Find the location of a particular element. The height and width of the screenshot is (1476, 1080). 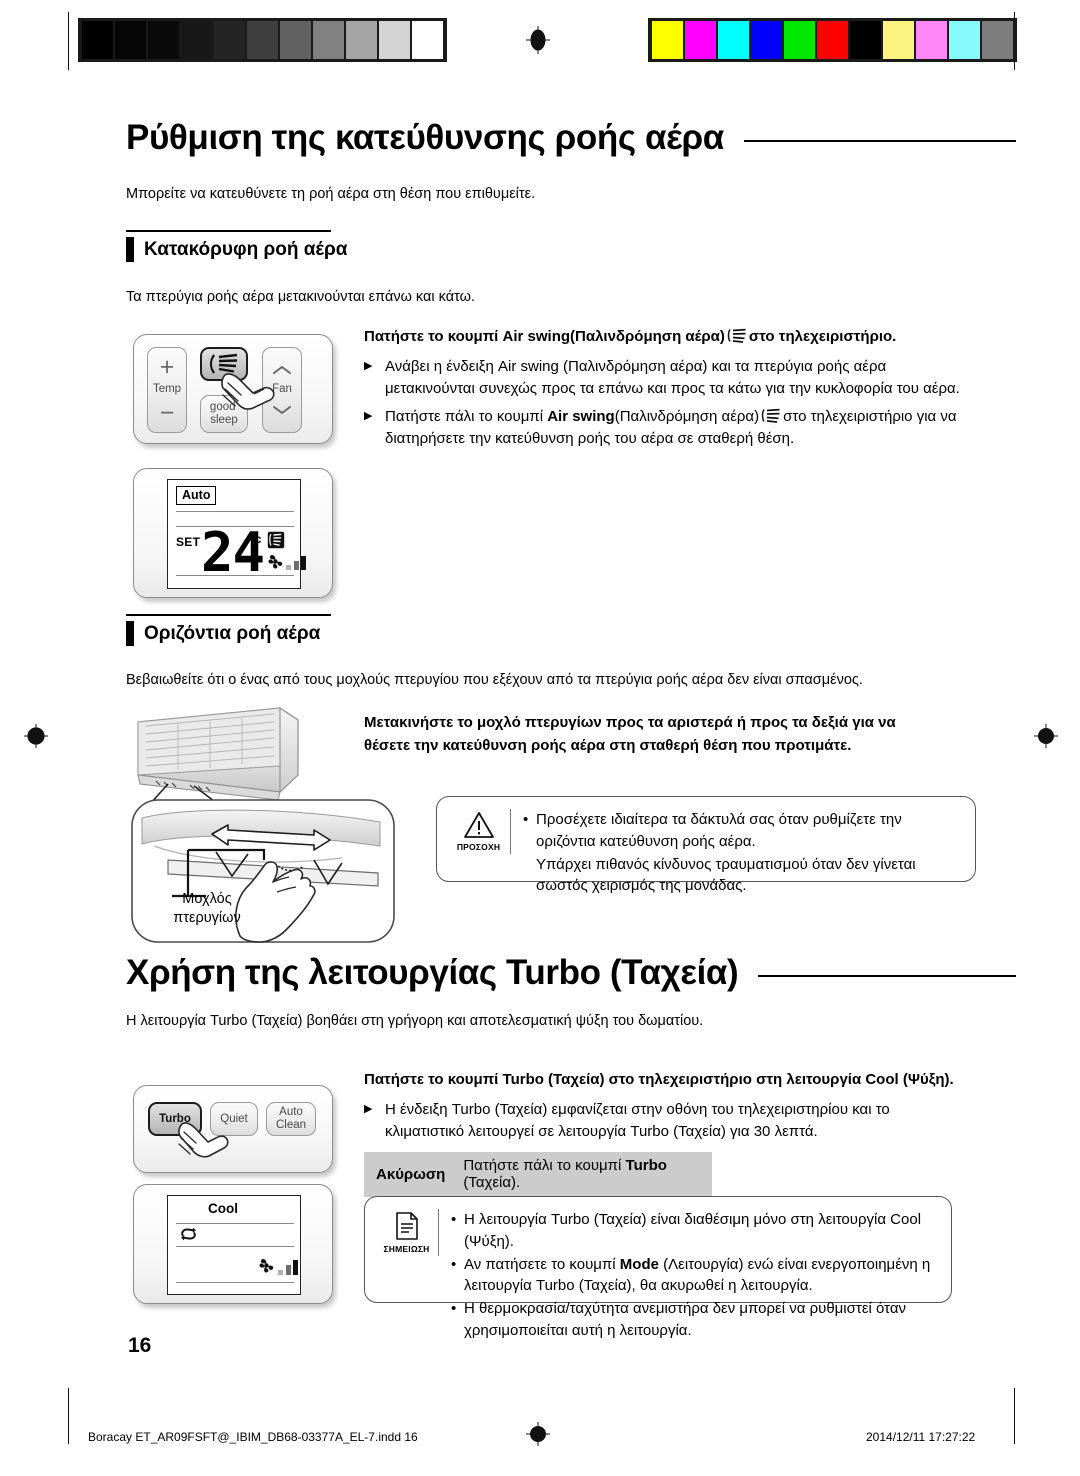

lcd-turbo-icon is located at coordinates (188, 1234).